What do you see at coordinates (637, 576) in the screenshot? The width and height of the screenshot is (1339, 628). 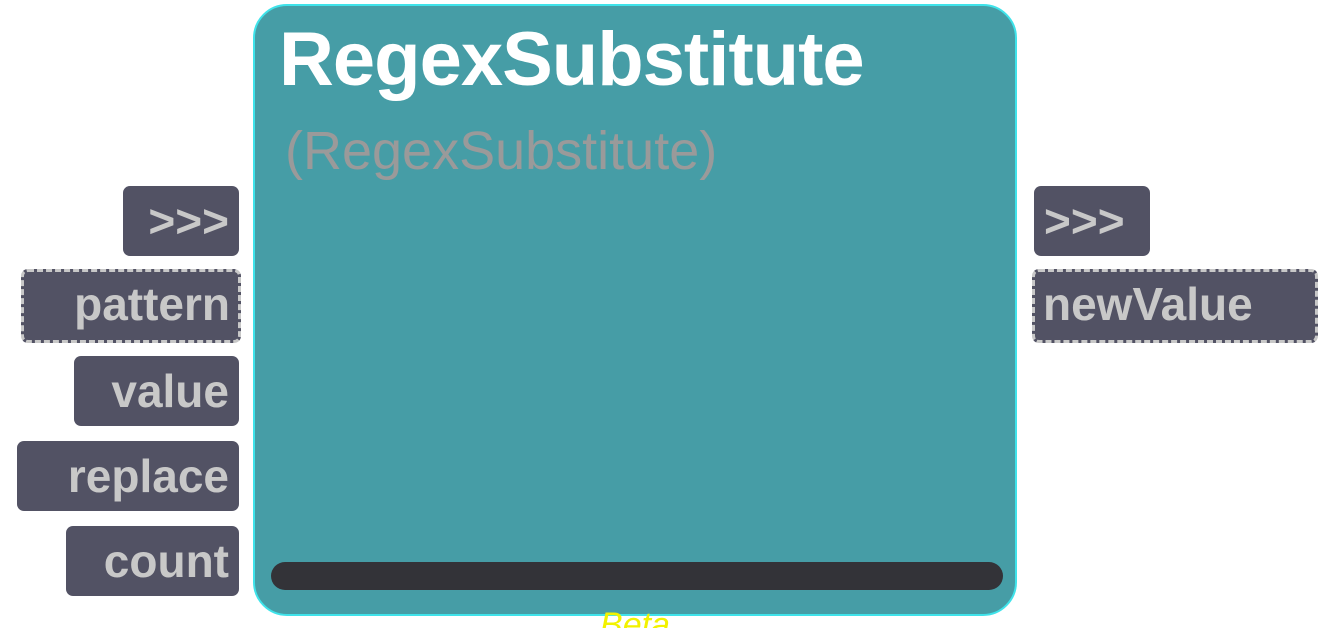 I see `node-progress-bar` at bounding box center [637, 576].